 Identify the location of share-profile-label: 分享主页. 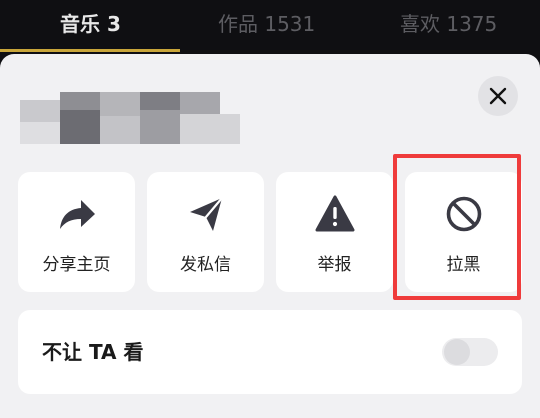
(76, 265).